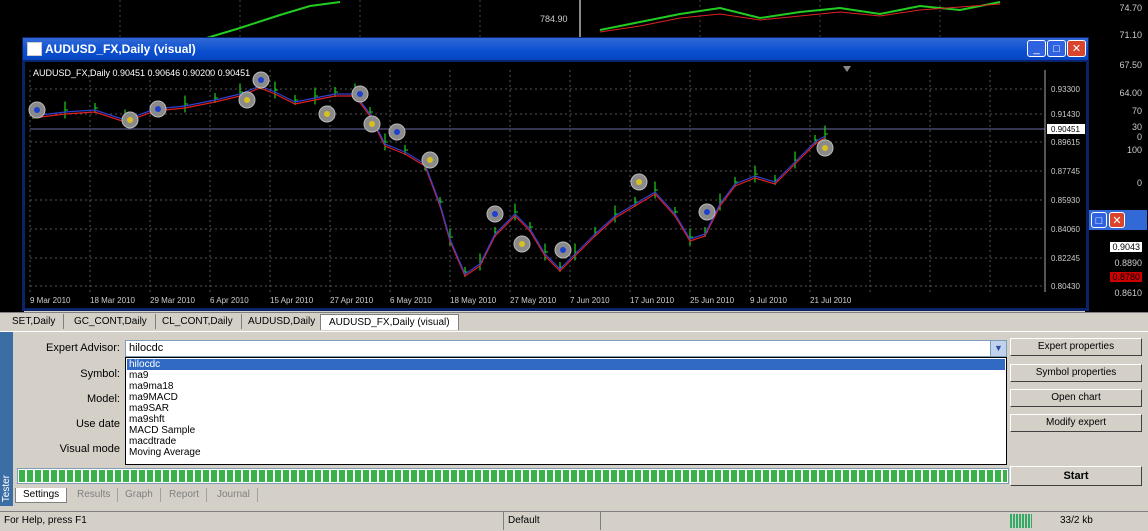  I want to click on scale-label: 74.70, so click(1130, 8).